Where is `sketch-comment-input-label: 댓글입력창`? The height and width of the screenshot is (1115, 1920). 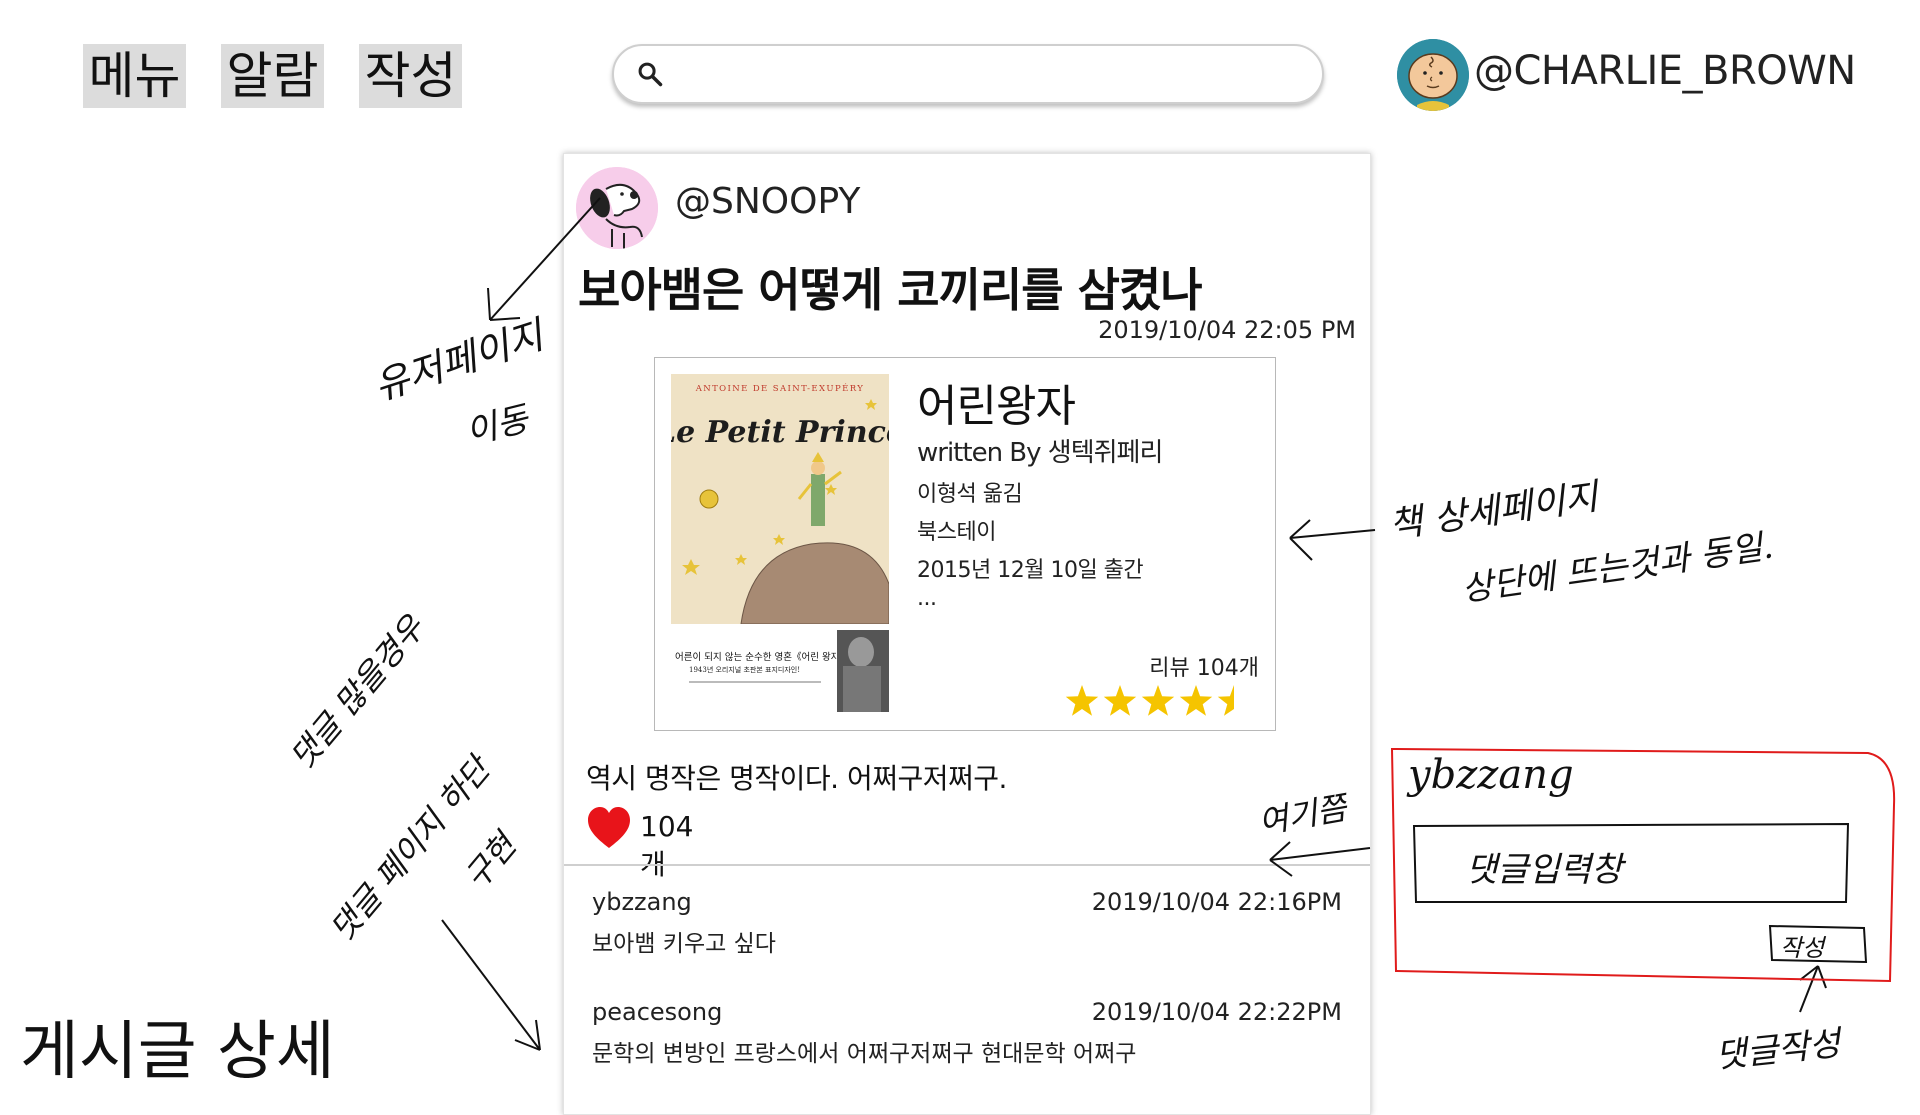
sketch-comment-input-label: 댓글입력창 is located at coordinates (1544, 870).